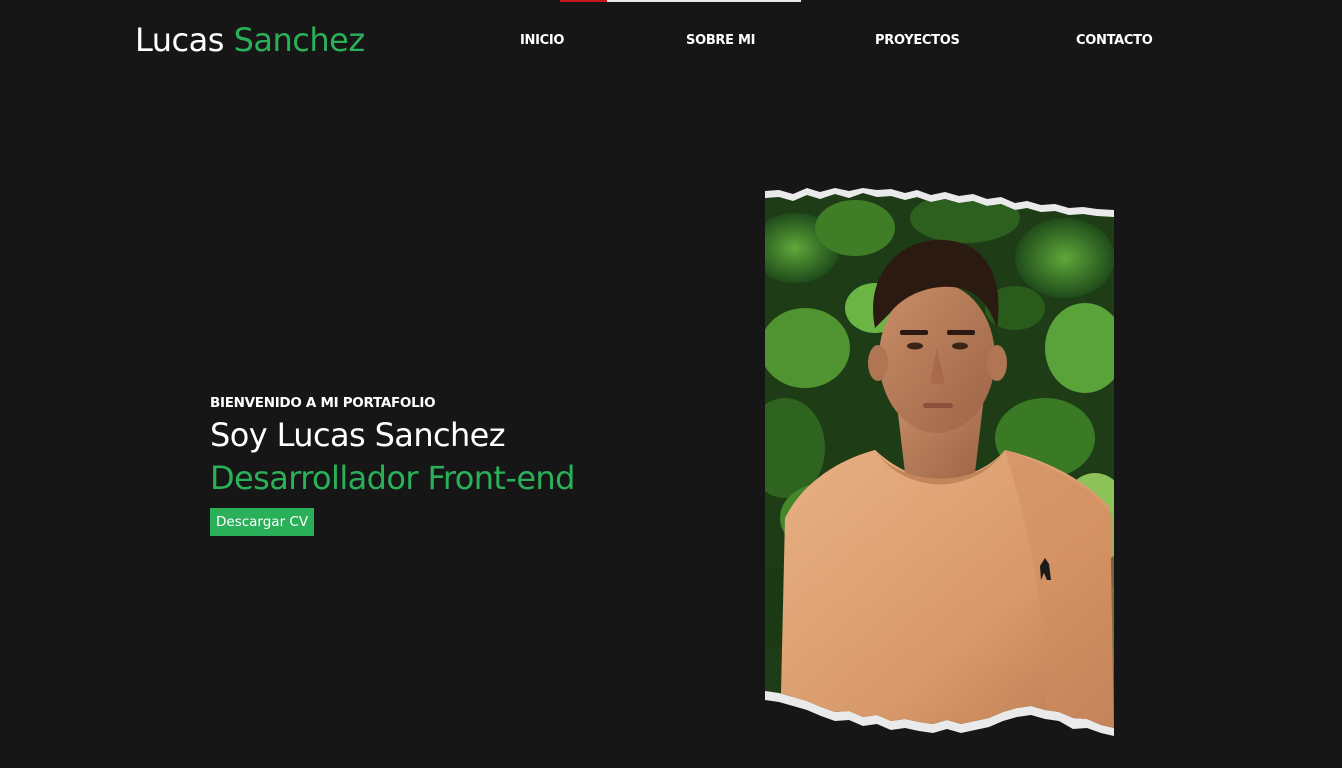  I want to click on nav-link-proyectos: PROYECTOS, so click(917, 41).